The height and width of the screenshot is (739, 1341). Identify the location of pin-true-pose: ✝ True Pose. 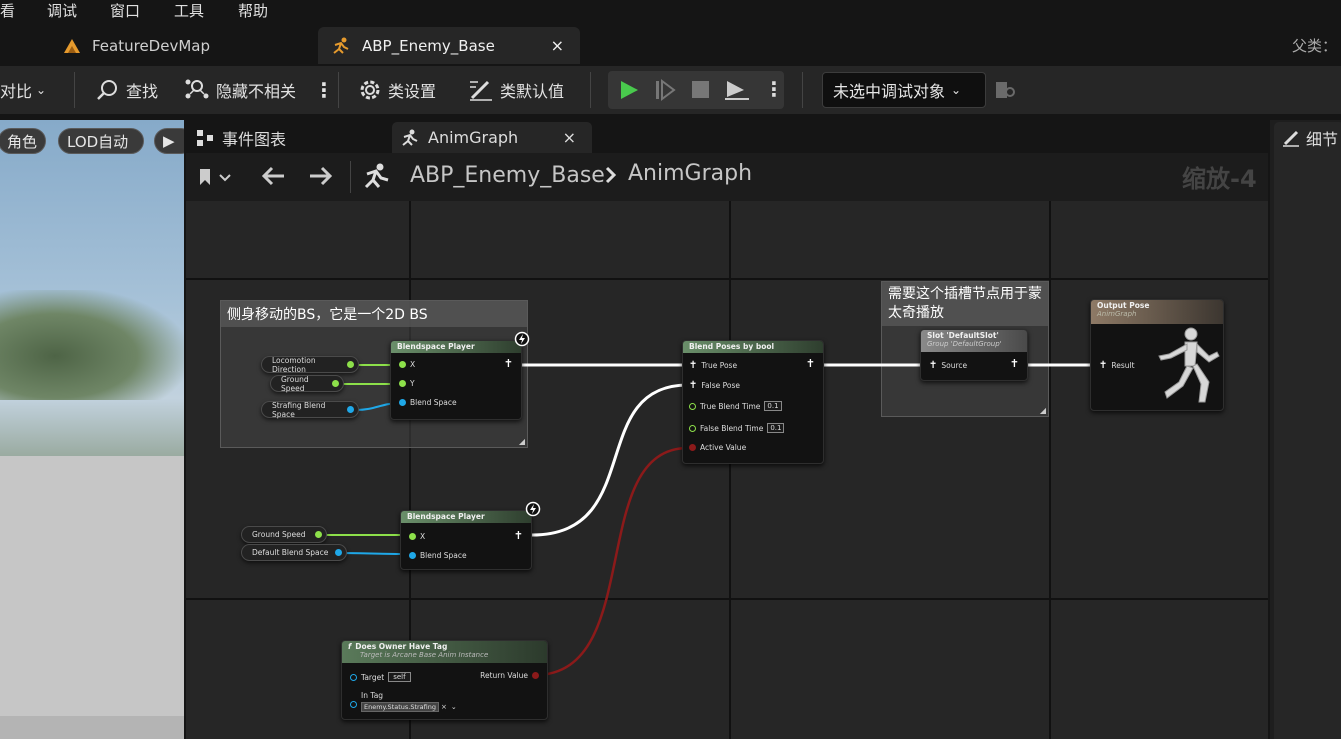
(713, 365).